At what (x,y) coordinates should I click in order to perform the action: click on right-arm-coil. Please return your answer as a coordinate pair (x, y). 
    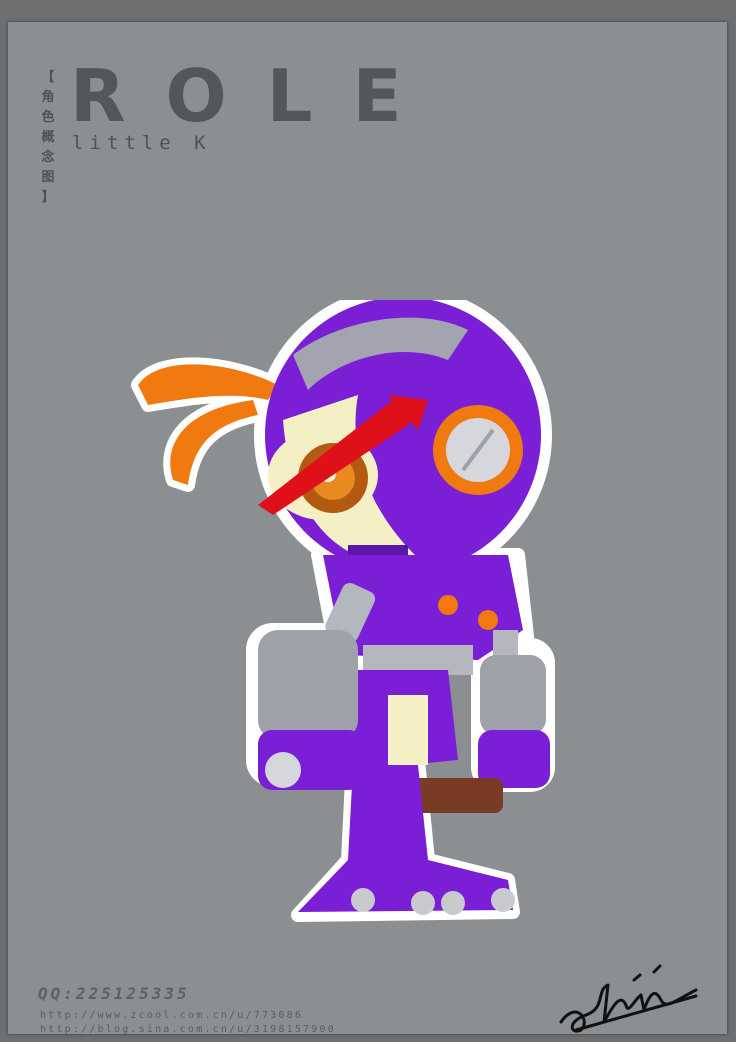
    Looking at the image, I should click on (513, 695).